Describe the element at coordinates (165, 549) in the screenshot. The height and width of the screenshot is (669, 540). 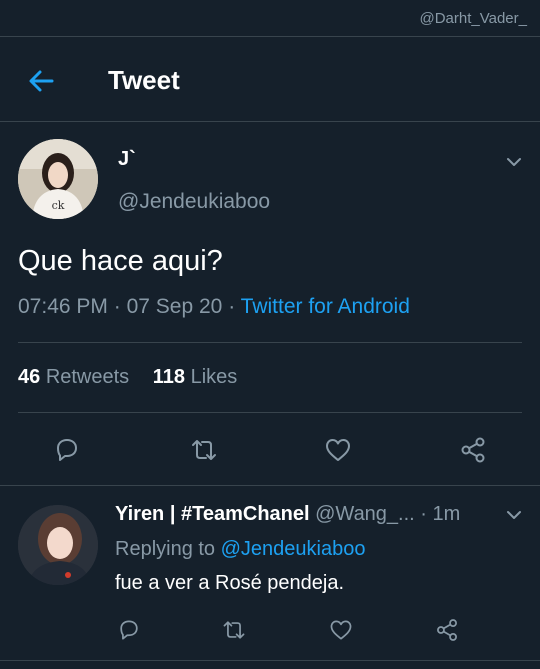
I see `replying-to-label: Replying to` at that location.